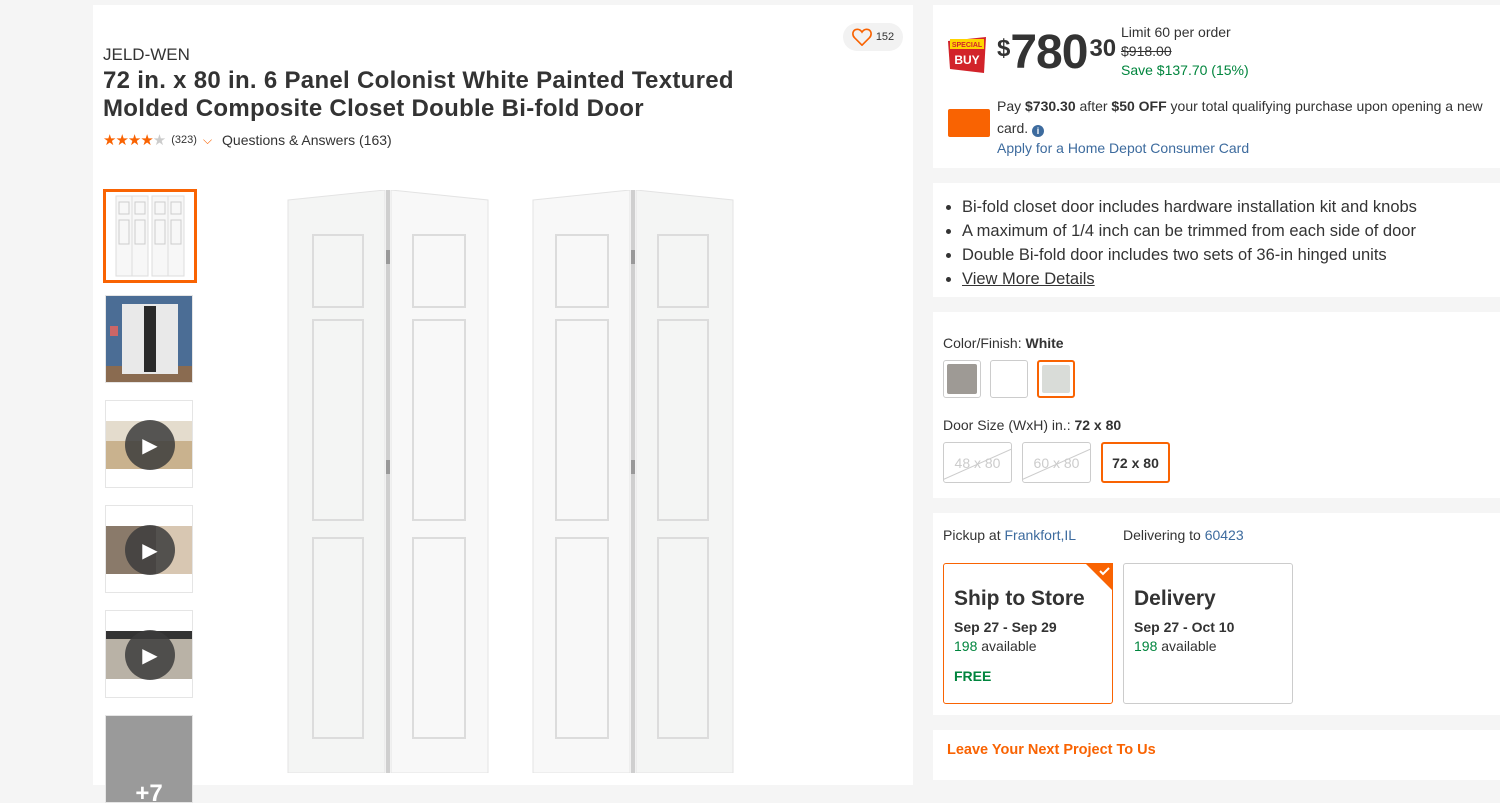  Describe the element at coordinates (1146, 646) in the screenshot. I see `delivery-count: 198` at that location.